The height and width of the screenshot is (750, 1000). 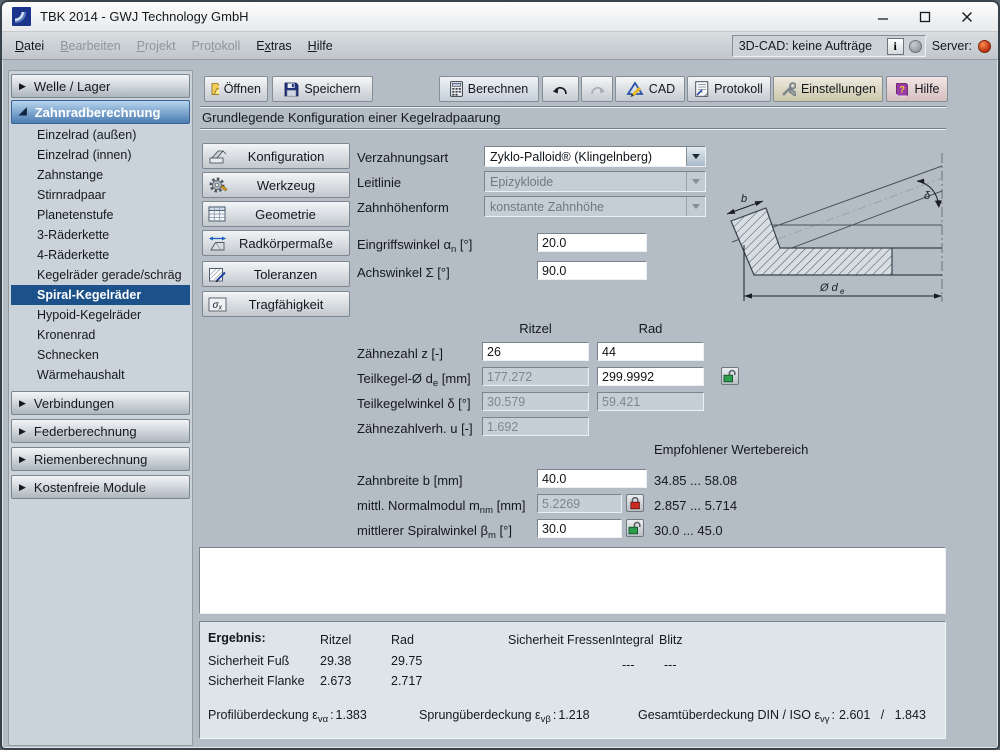 What do you see at coordinates (322, 89) in the screenshot?
I see `save-button: Speichern` at bounding box center [322, 89].